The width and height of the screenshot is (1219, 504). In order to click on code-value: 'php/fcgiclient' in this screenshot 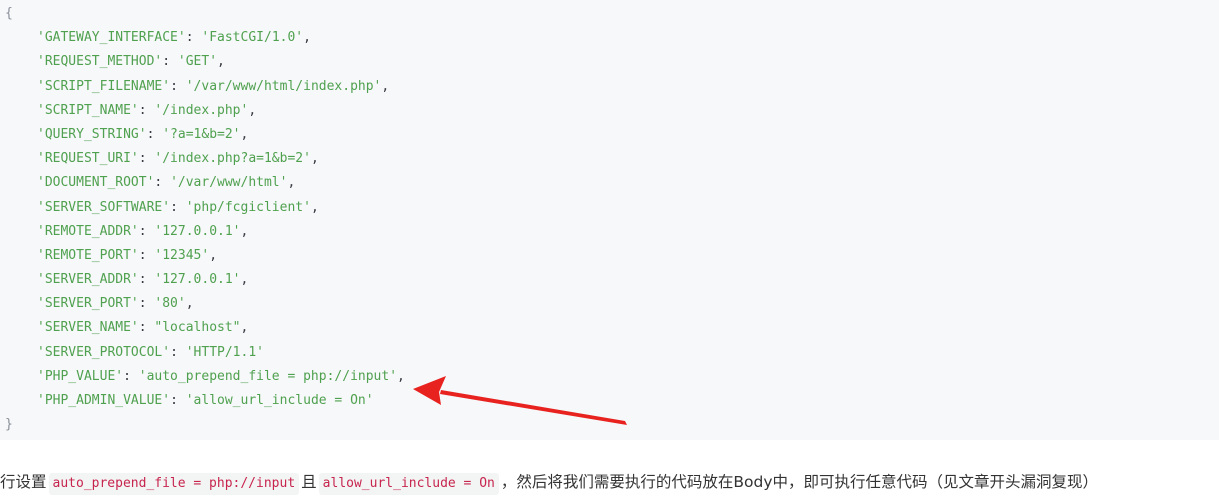, I will do `click(248, 207)`.